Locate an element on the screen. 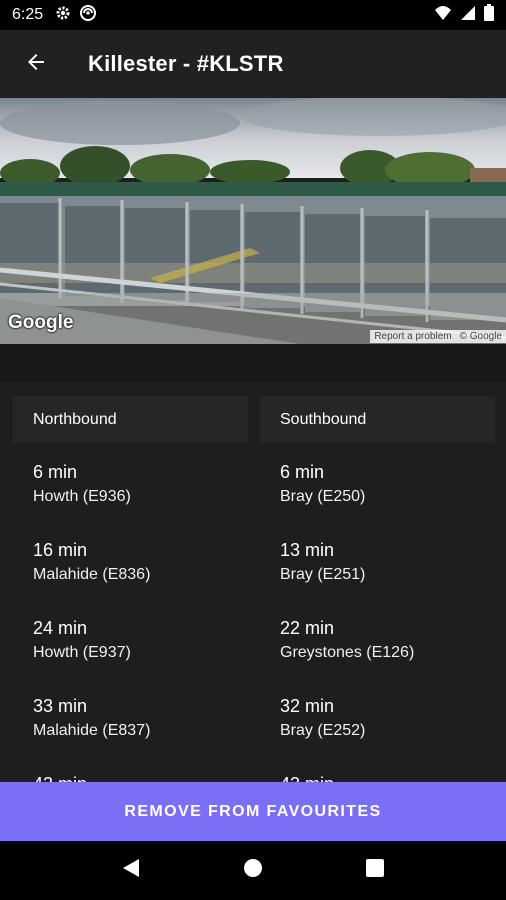  battery-icon is located at coordinates (489, 15).